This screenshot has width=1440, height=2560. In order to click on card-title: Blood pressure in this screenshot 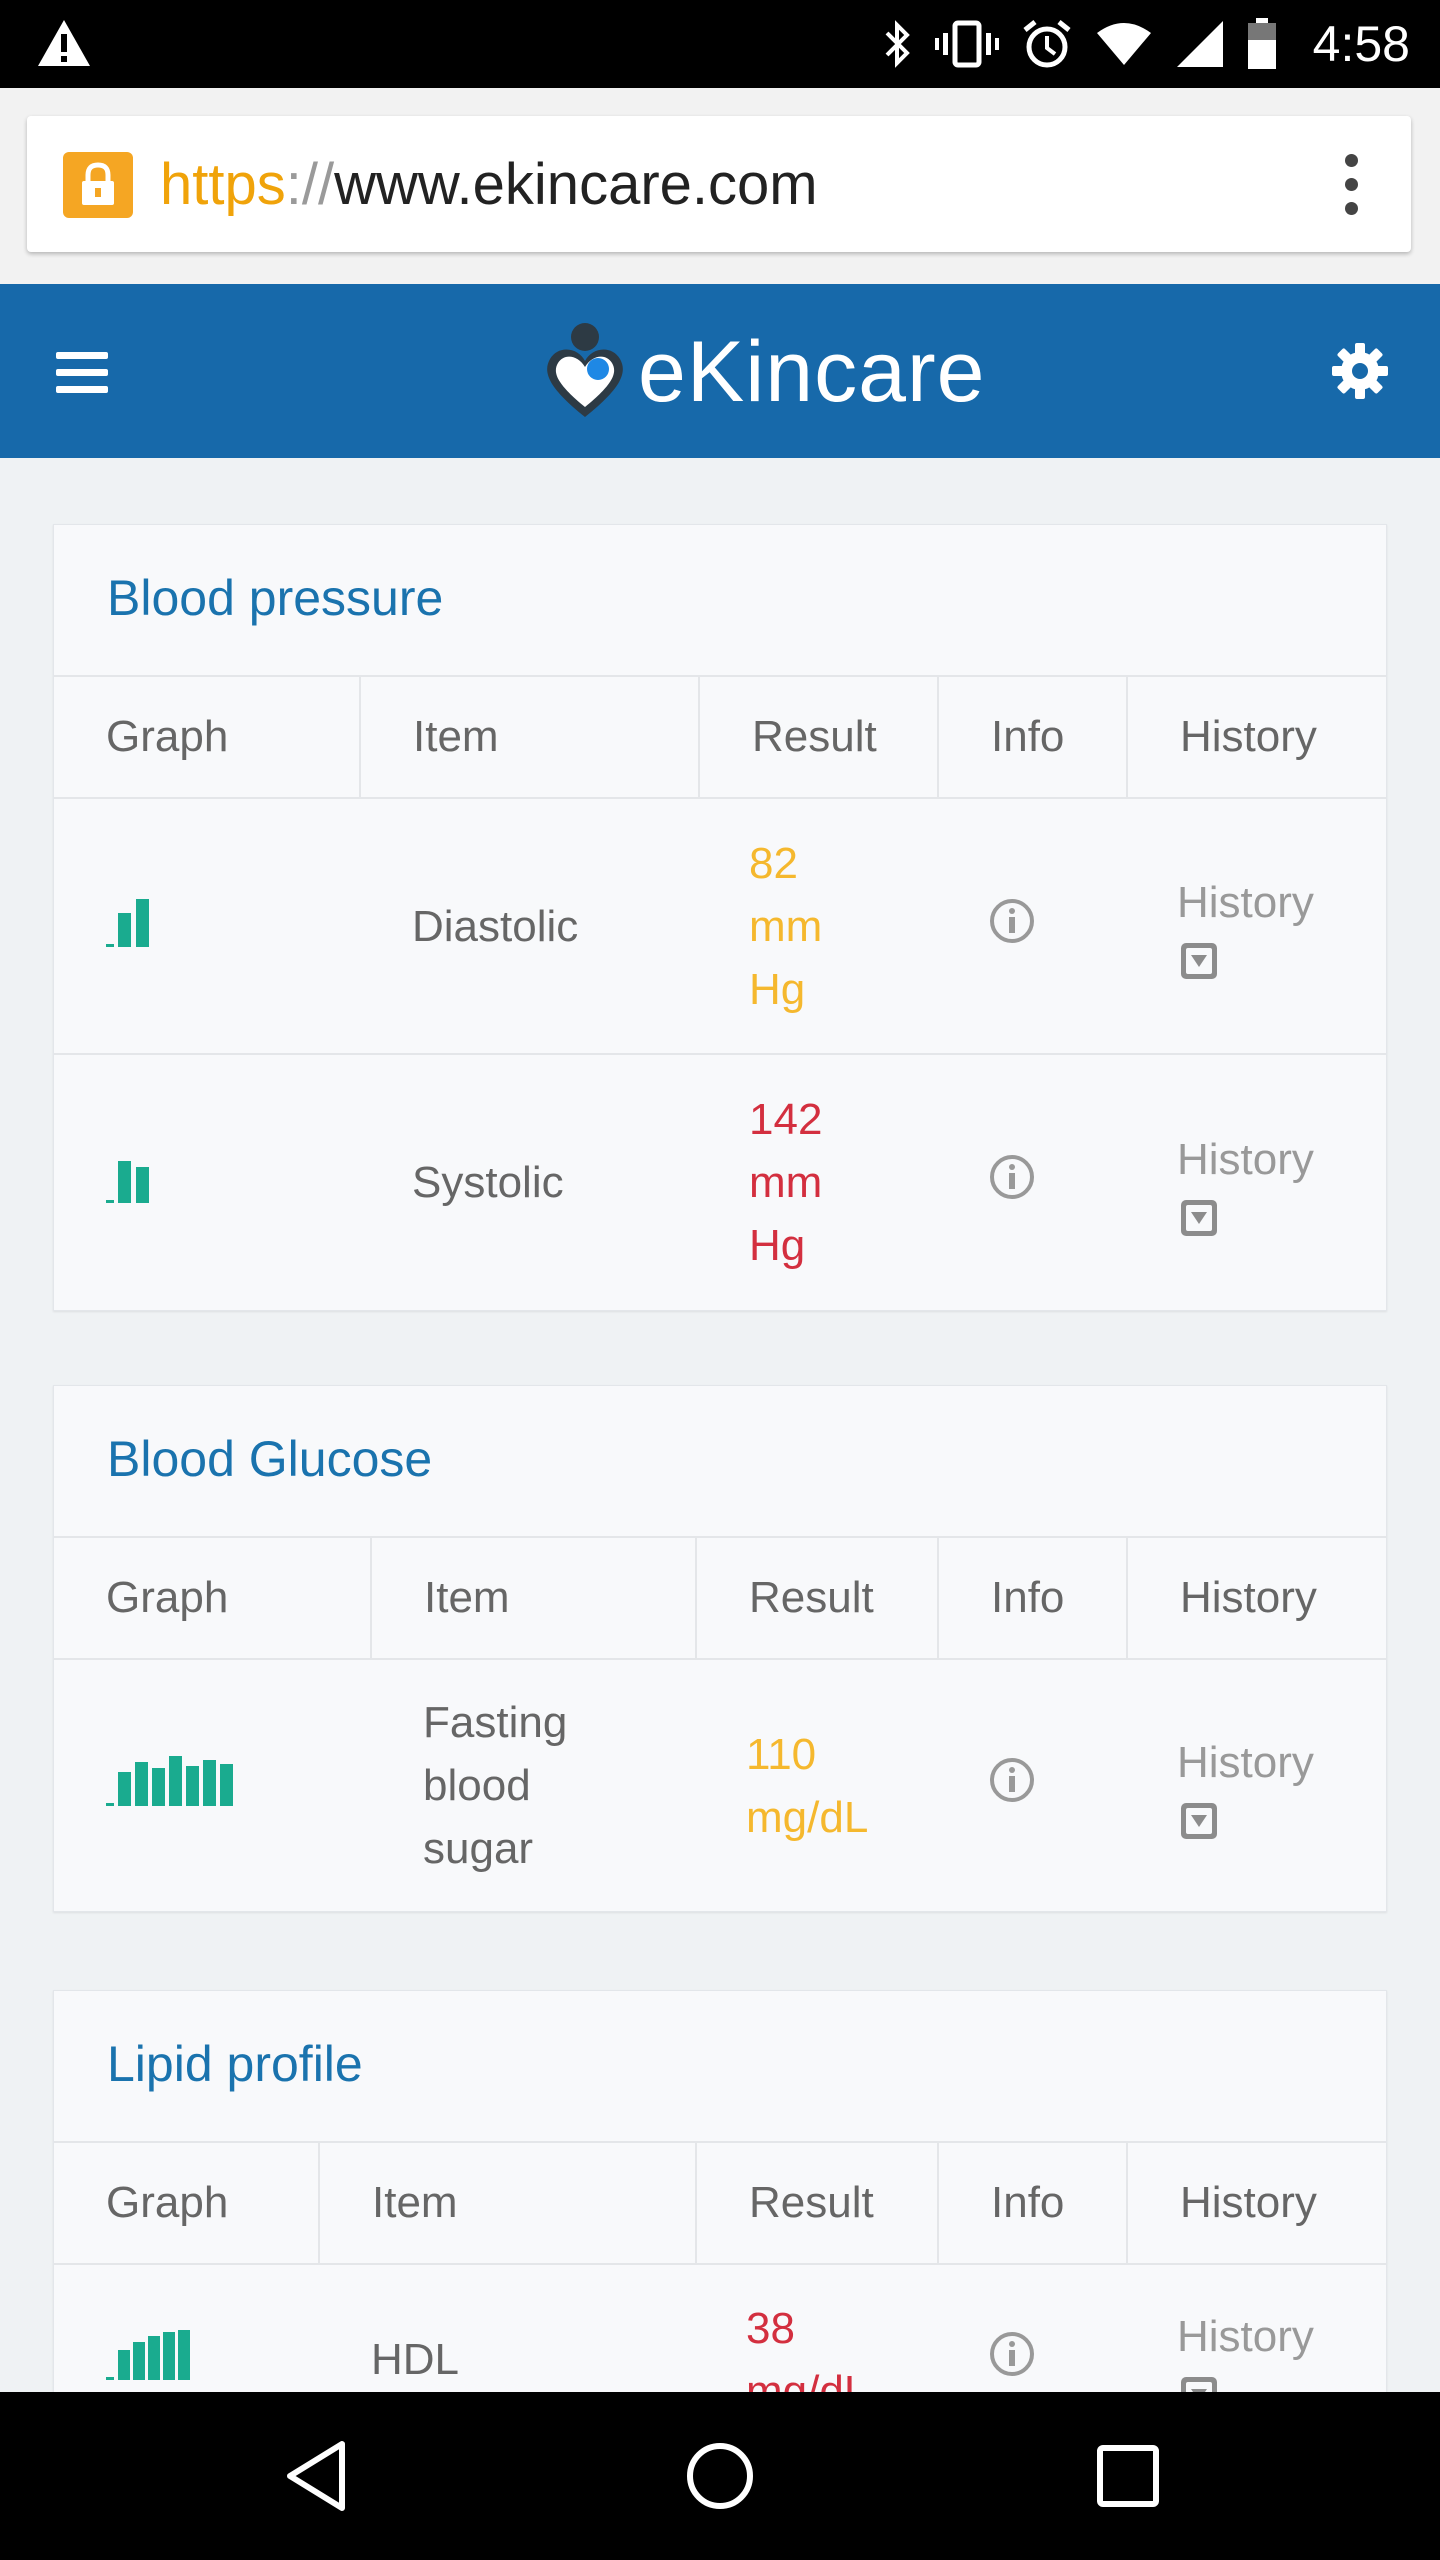, I will do `click(275, 598)`.